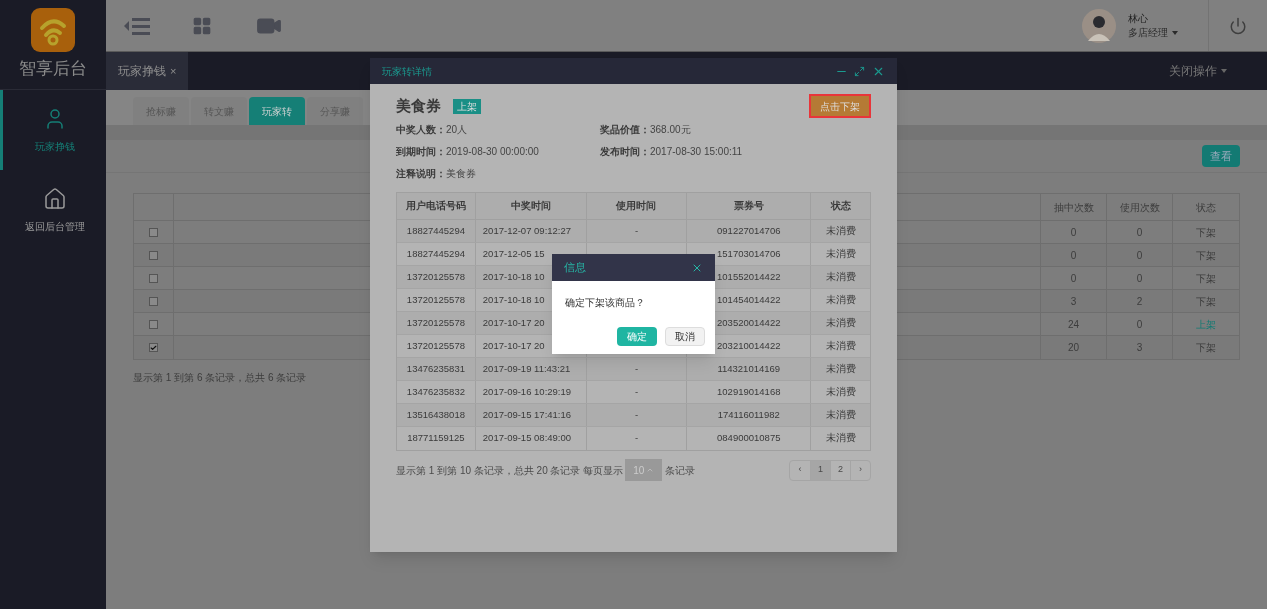  Describe the element at coordinates (840, 470) in the screenshot. I see `page-button: 2` at that location.